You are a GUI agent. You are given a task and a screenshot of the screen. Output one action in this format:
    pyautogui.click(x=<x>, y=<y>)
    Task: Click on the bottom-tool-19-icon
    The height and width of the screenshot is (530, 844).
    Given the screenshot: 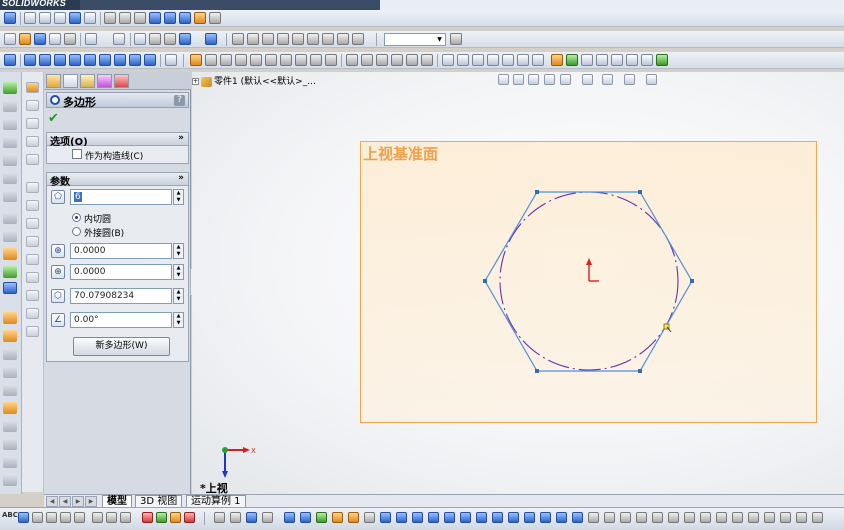 What is the action you would take?
    pyautogui.click(x=321, y=517)
    